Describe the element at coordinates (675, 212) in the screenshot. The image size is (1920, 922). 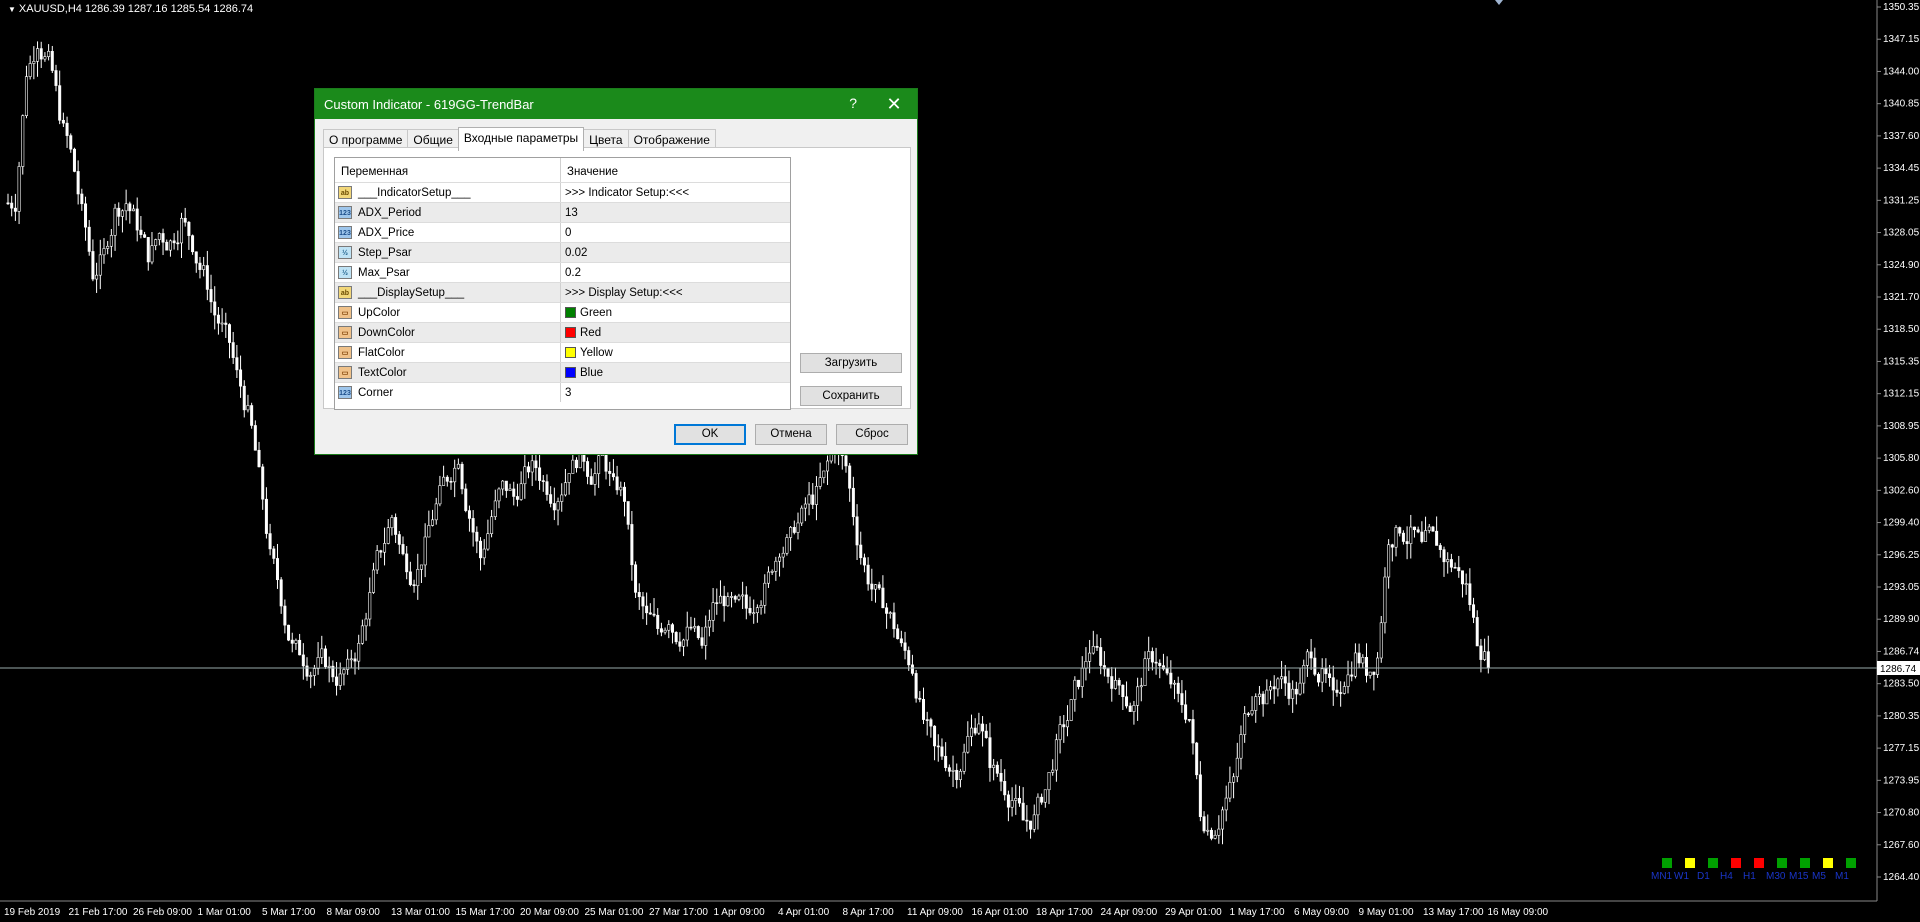
I see `param-value-cell: 13` at that location.